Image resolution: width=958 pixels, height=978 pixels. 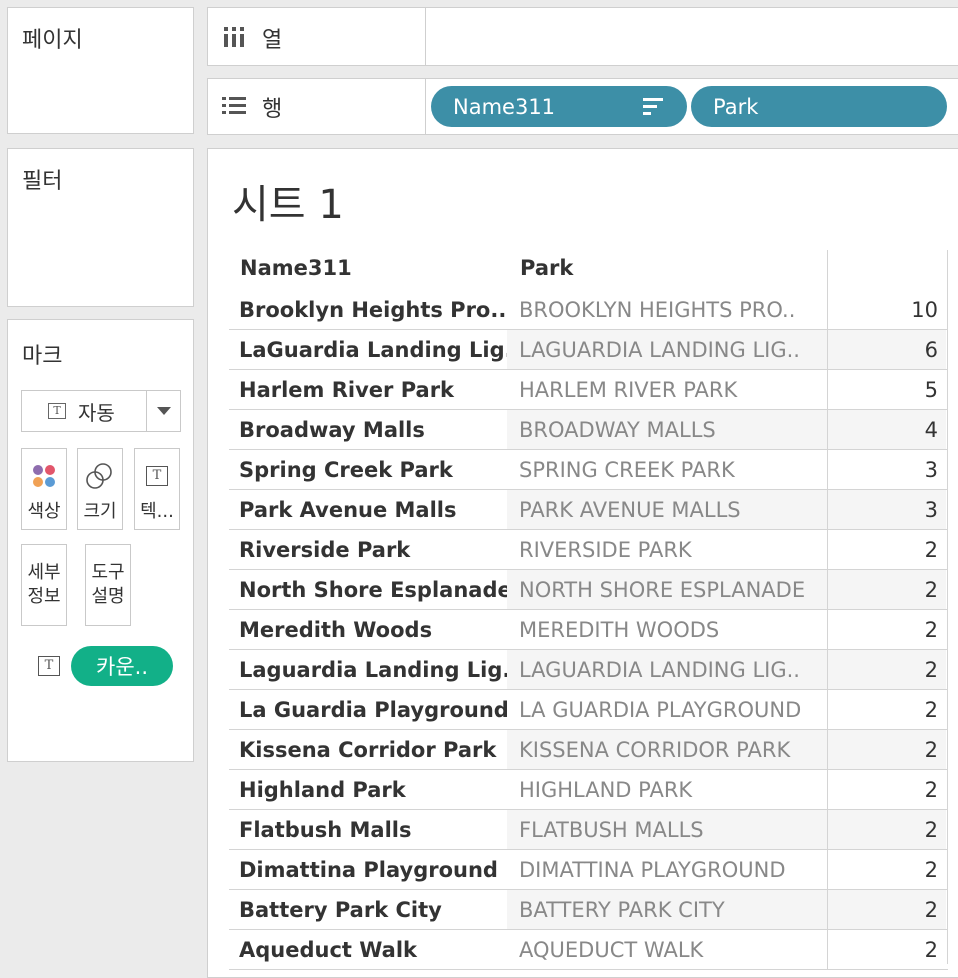 I want to click on rows-shelf-header: 행, so click(x=317, y=106).